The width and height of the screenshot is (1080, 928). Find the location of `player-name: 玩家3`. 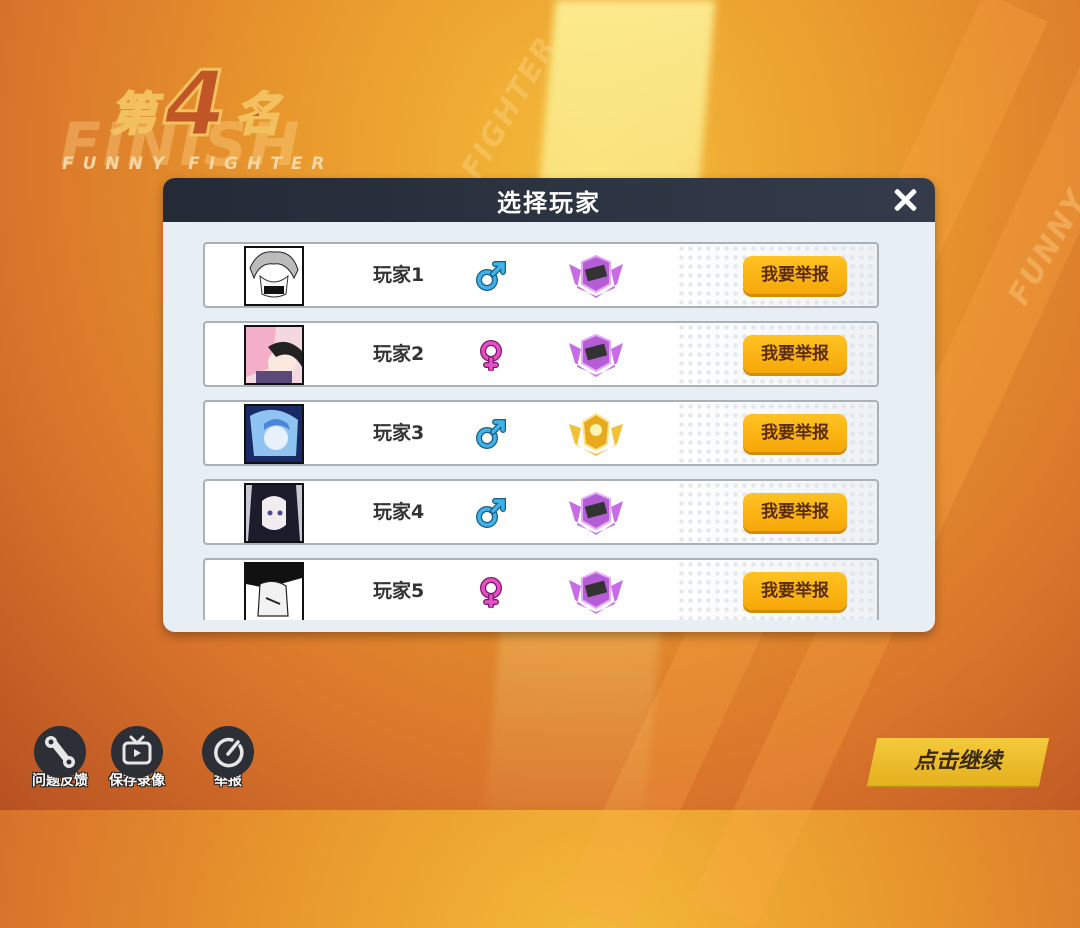

player-name: 玩家3 is located at coordinates (399, 433).